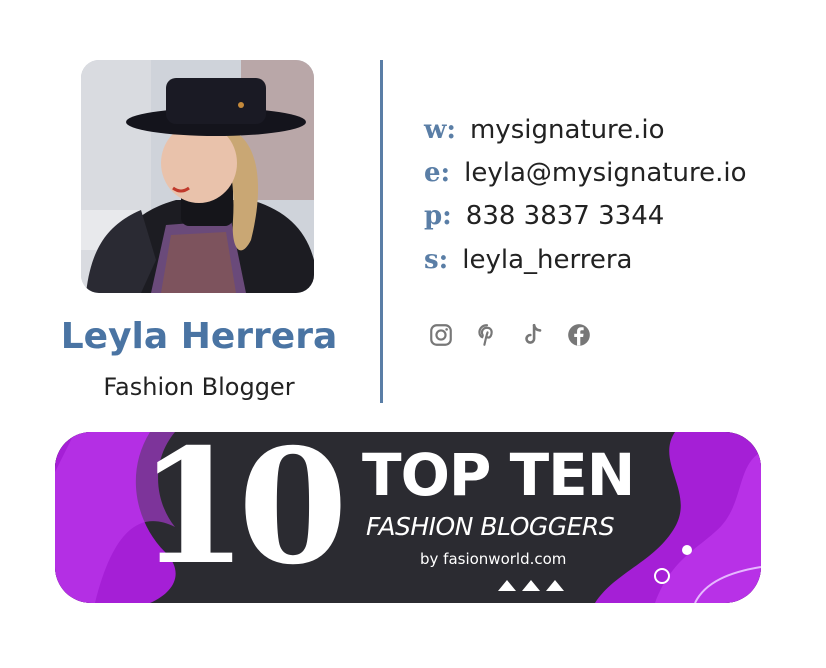 The image size is (826, 668). I want to click on contact-website: w: mysignature.io, so click(544, 130).